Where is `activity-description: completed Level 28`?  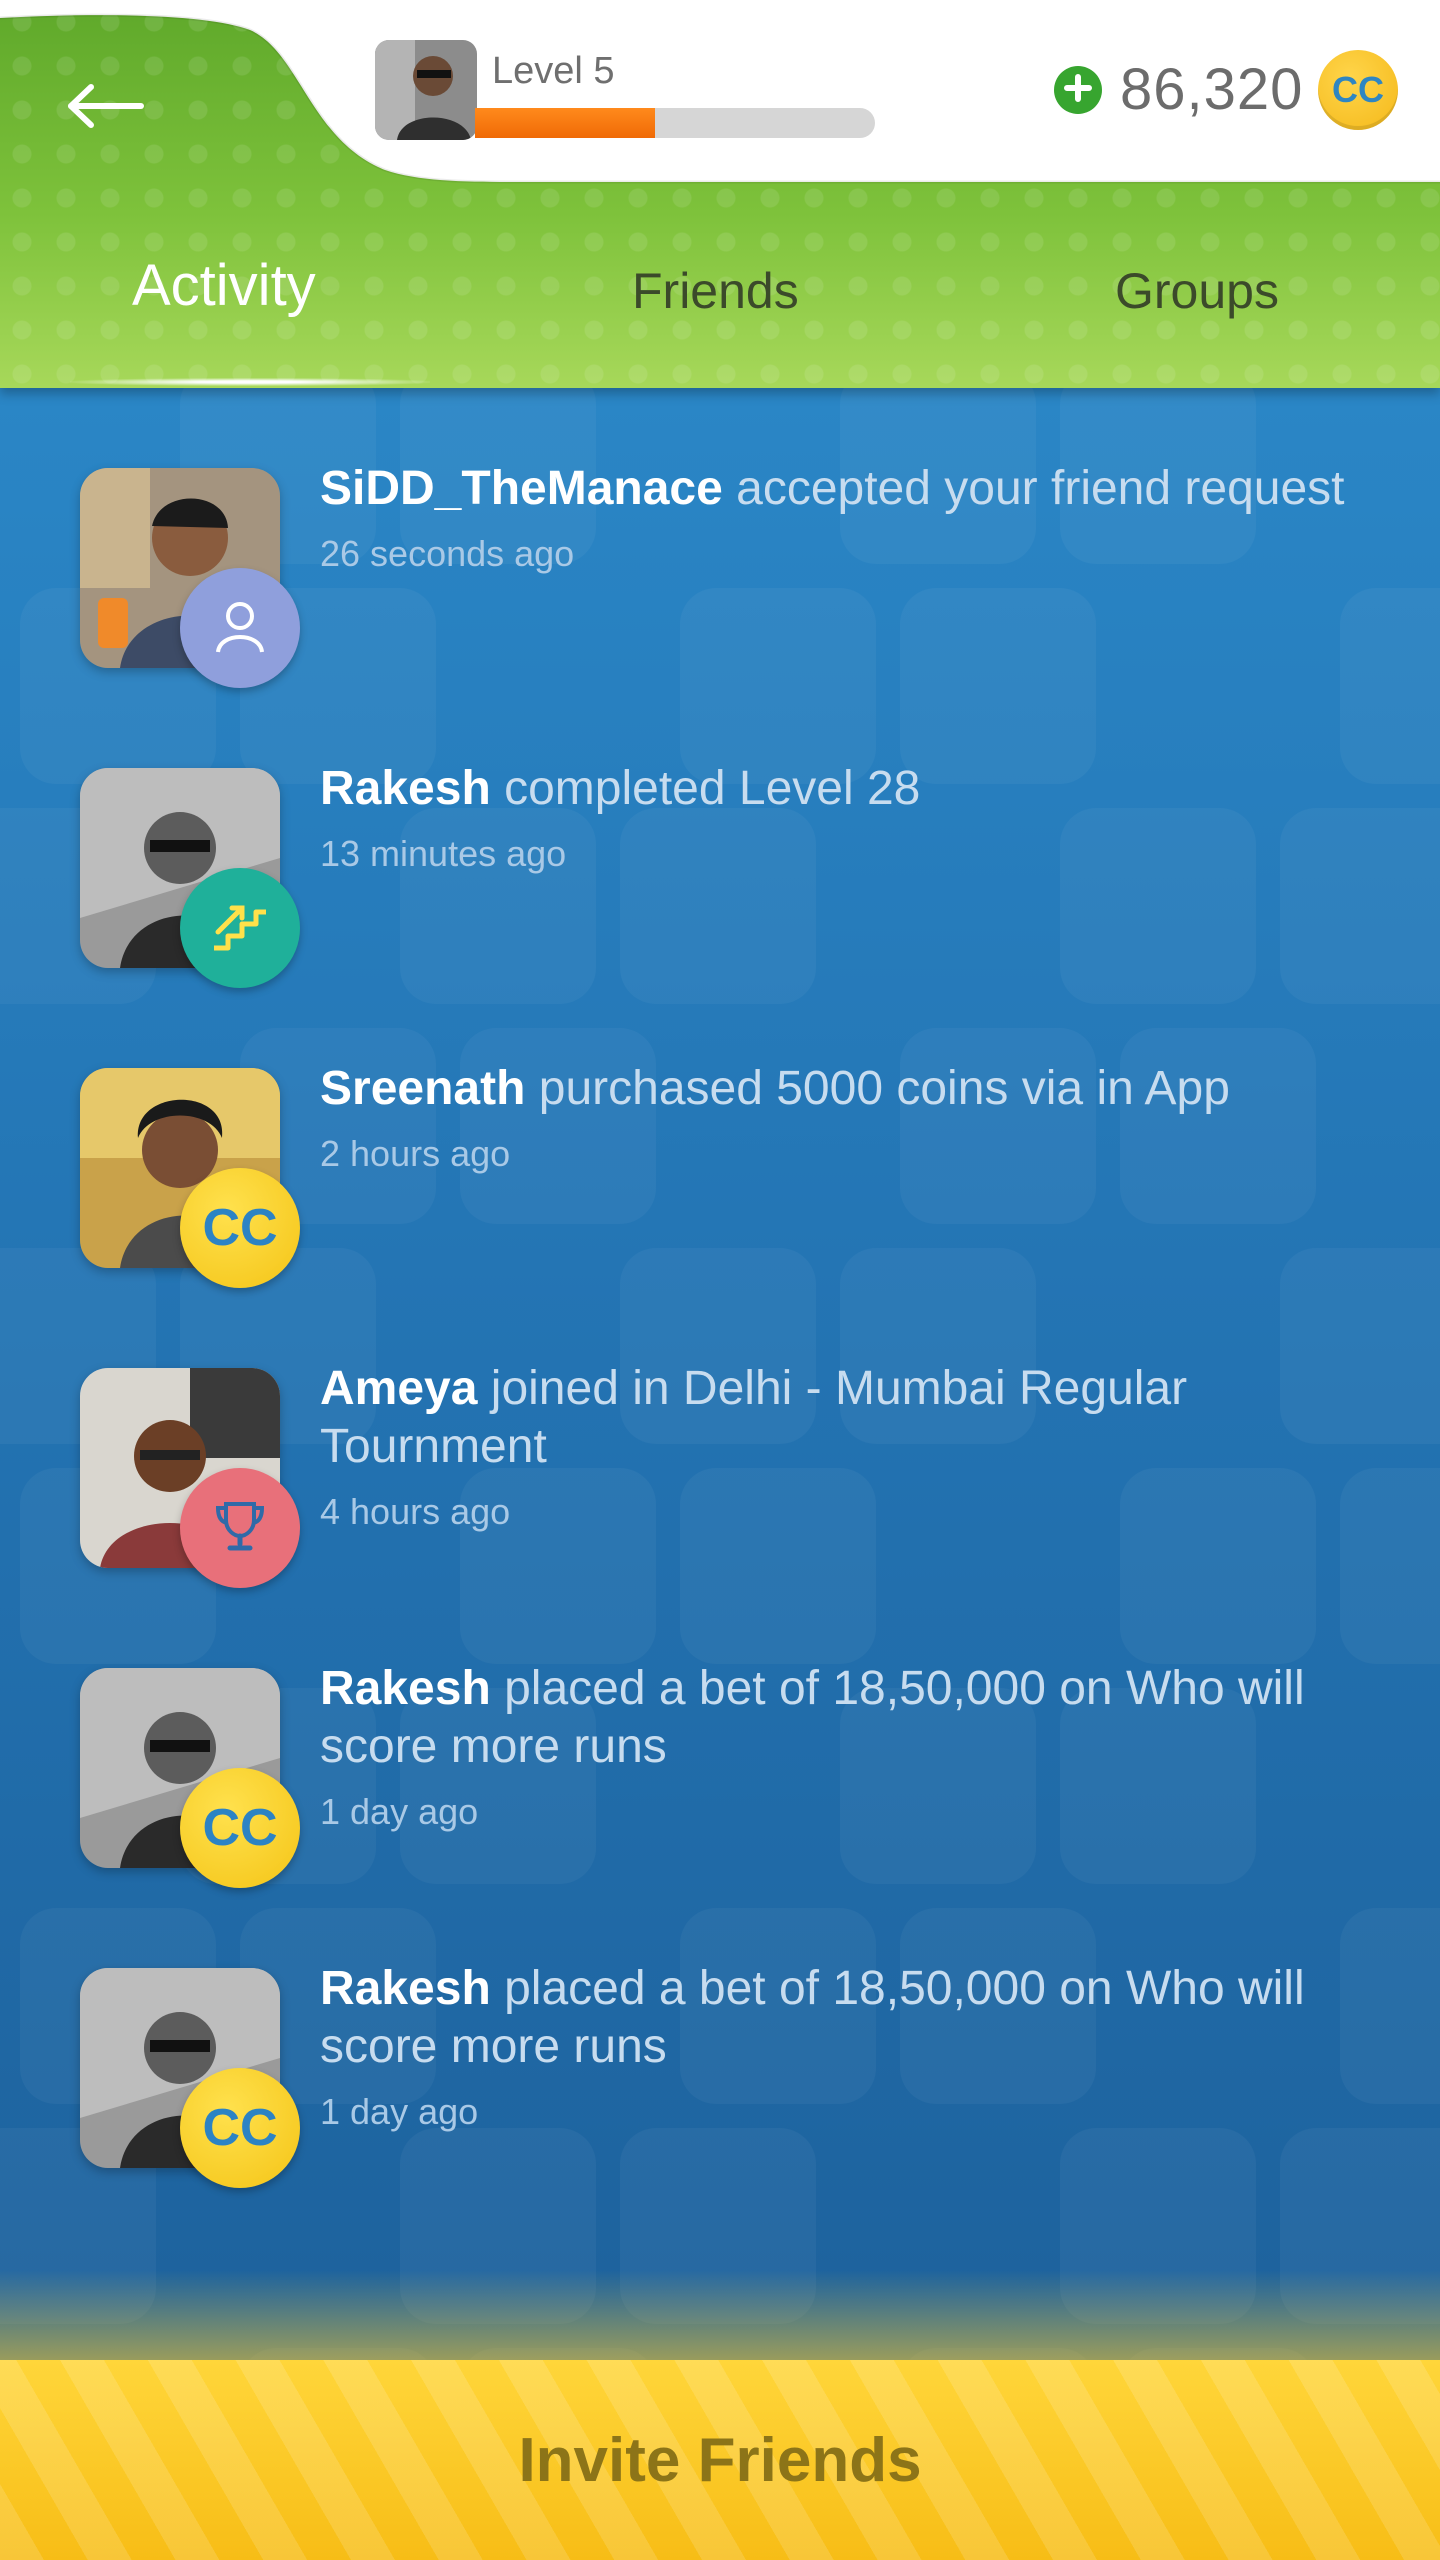 activity-description: completed Level 28 is located at coordinates (705, 788).